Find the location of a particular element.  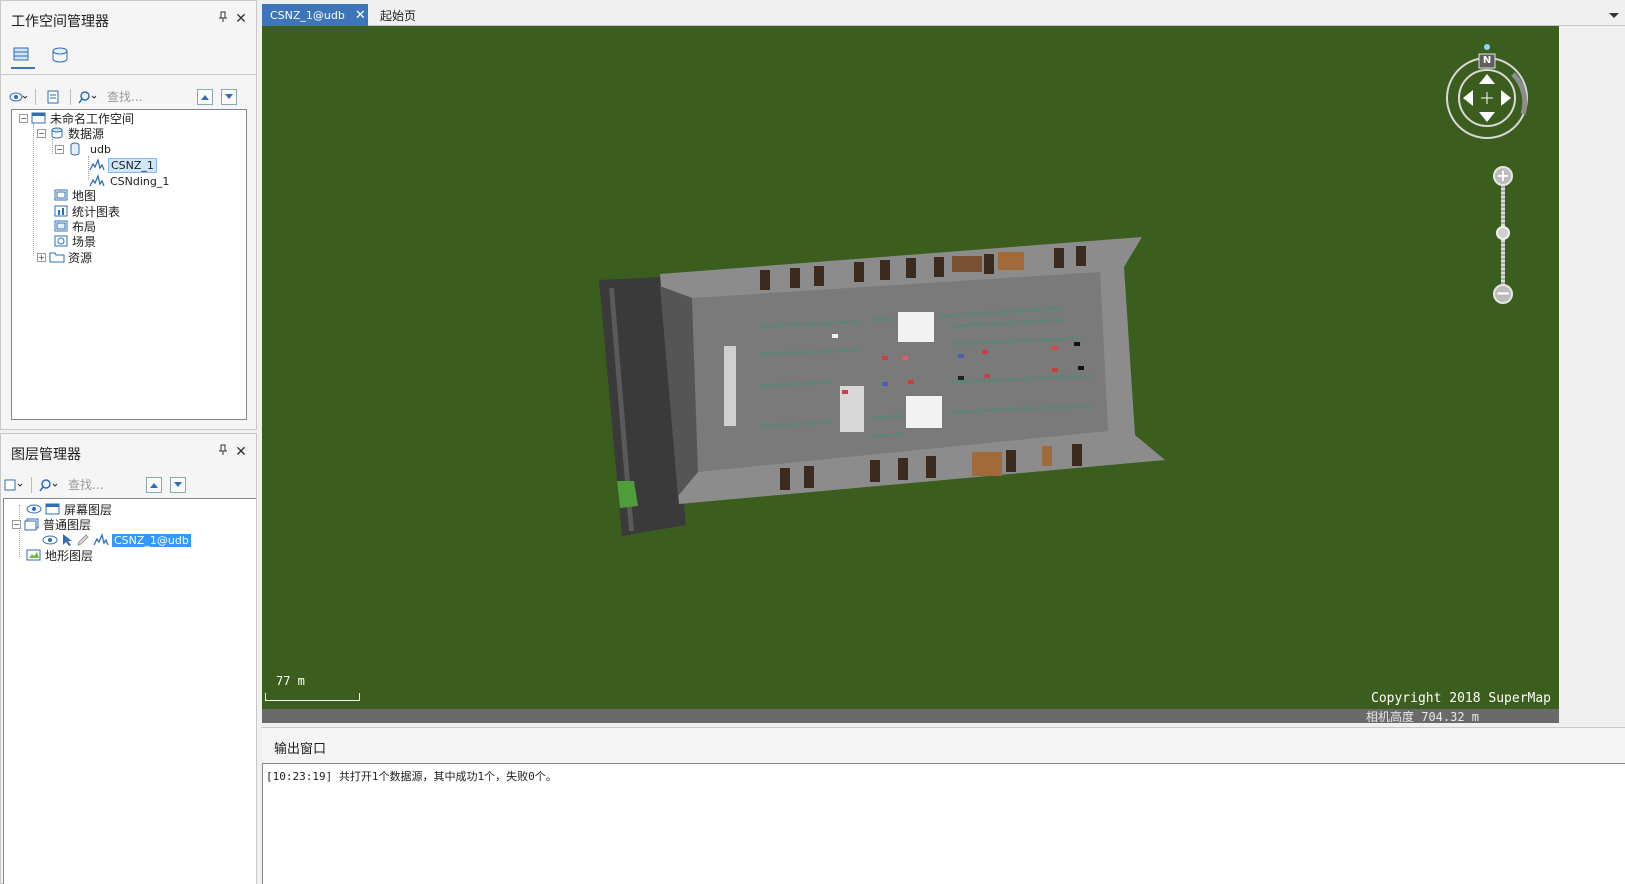

zoom-slider: + − is located at coordinates (1503, 235).